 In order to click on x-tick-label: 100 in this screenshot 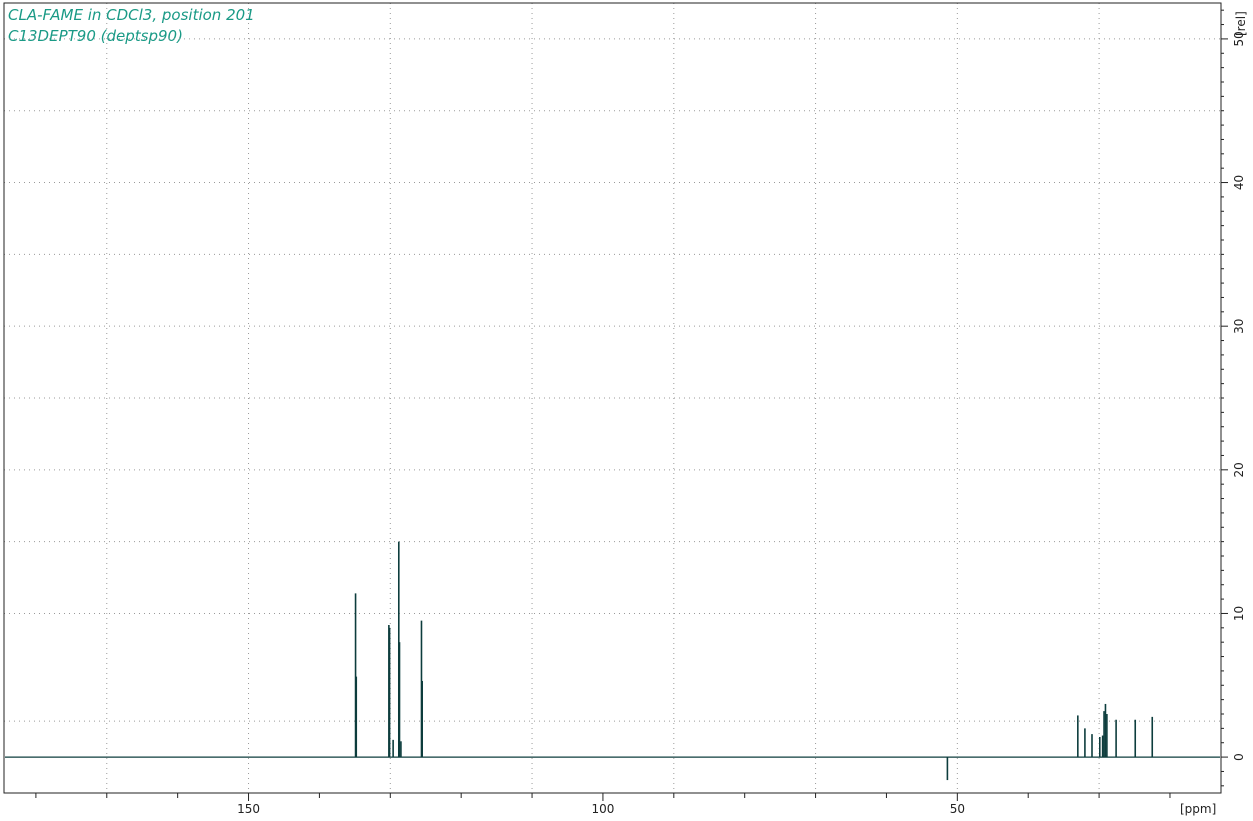, I will do `click(602, 809)`.